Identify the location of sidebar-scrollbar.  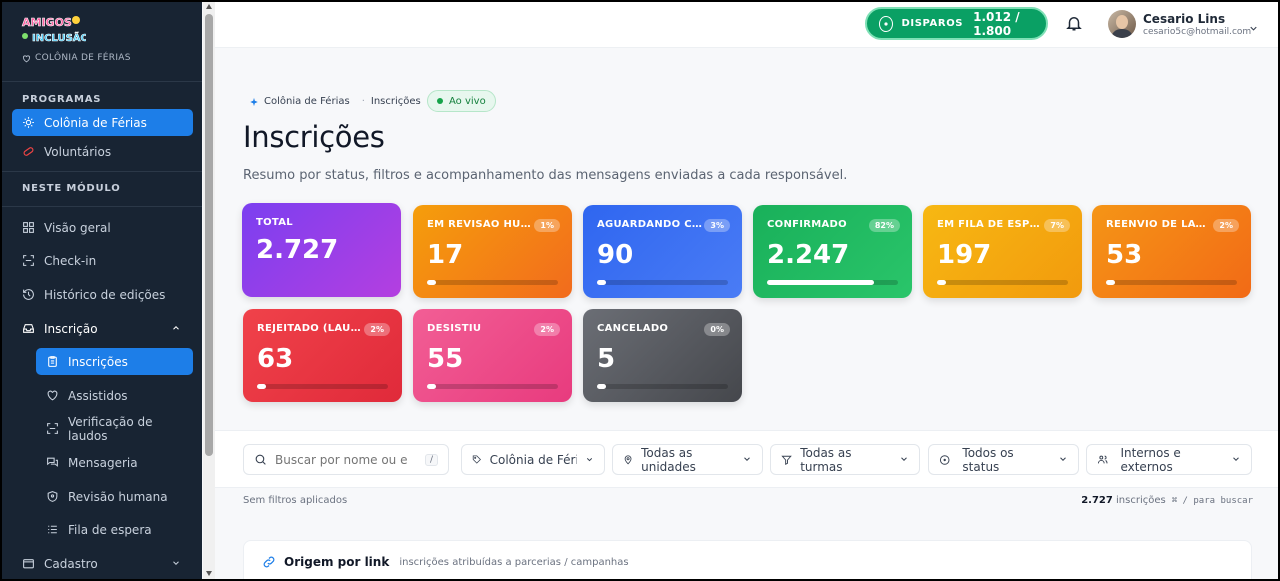
(209, 290).